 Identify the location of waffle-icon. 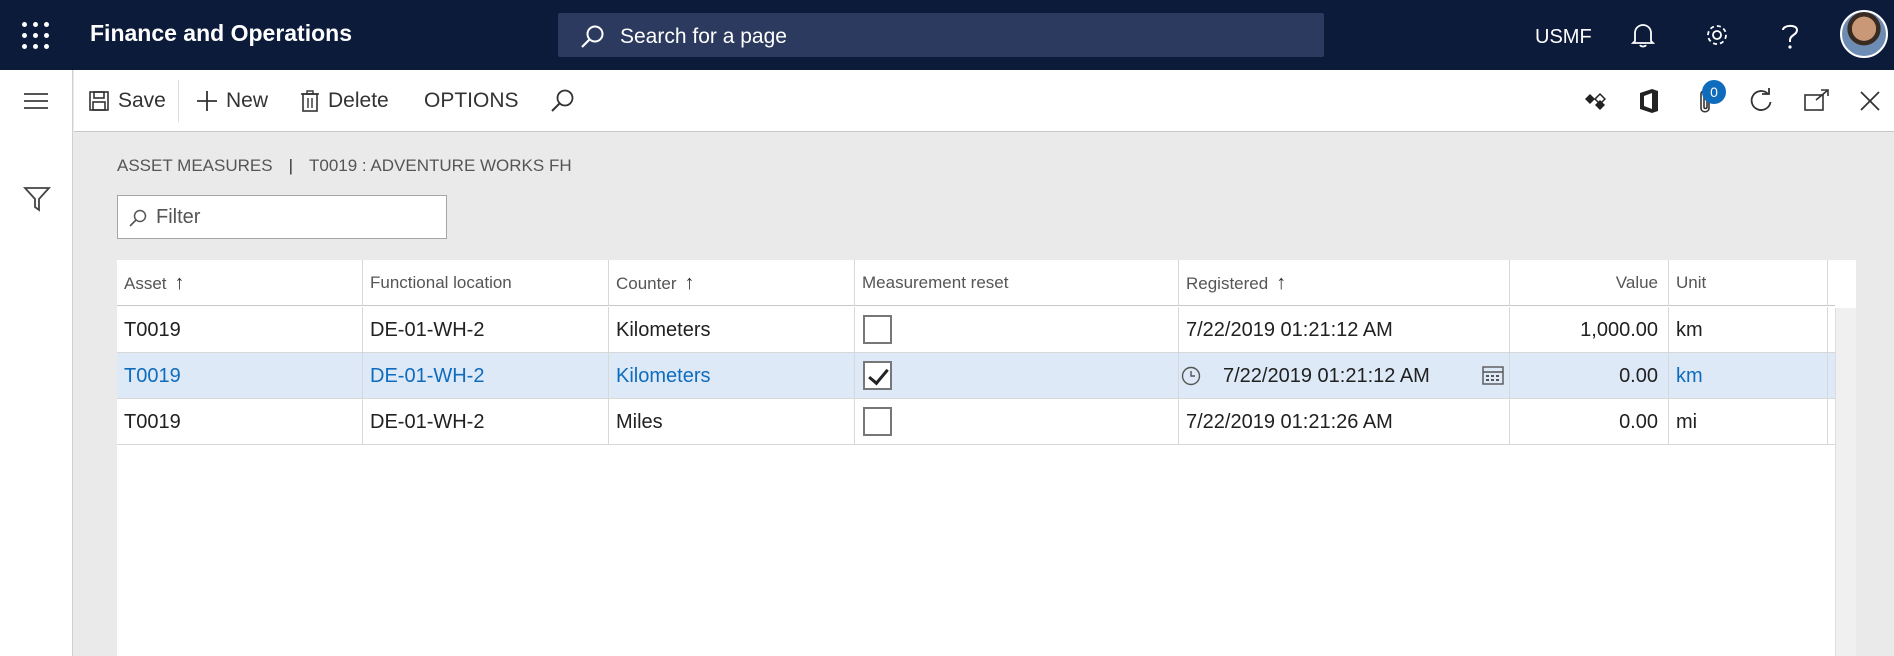
(36, 36).